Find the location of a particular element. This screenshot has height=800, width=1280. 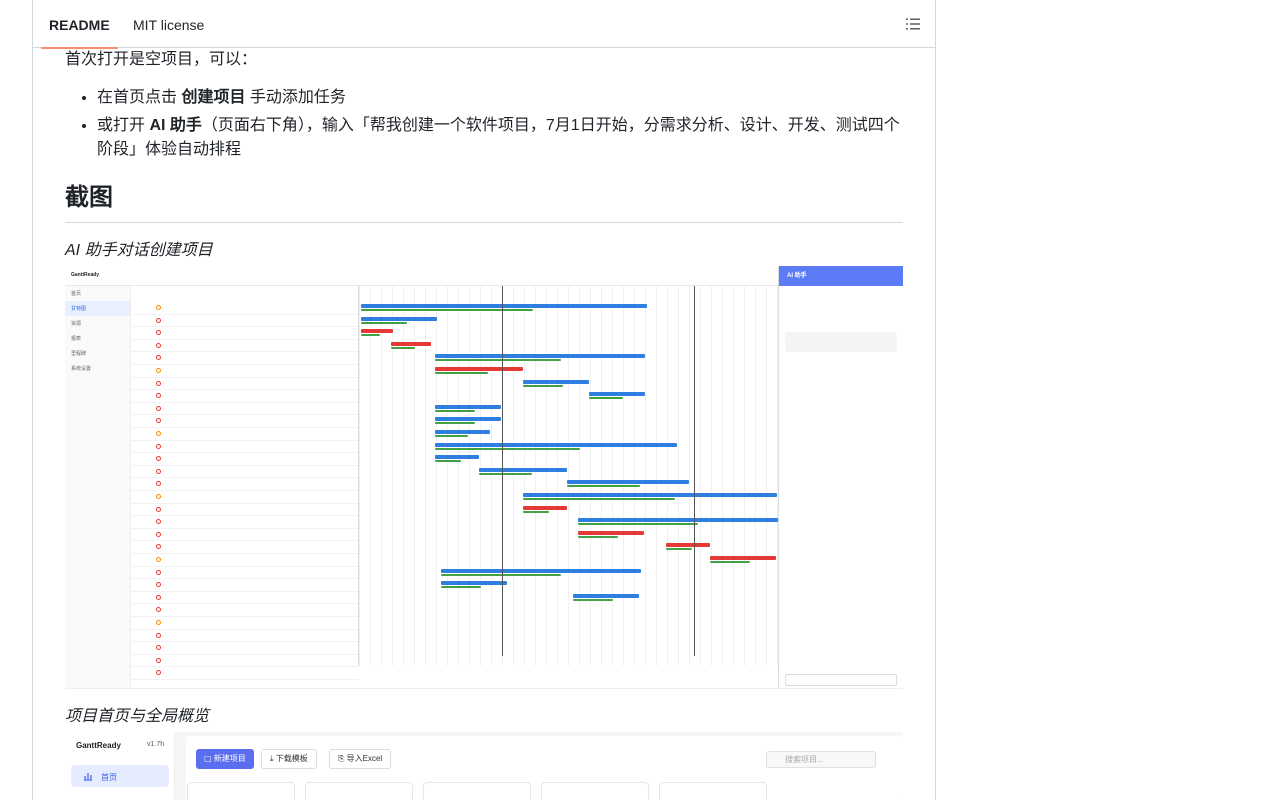

tab-license: MIT license is located at coordinates (168, 24).